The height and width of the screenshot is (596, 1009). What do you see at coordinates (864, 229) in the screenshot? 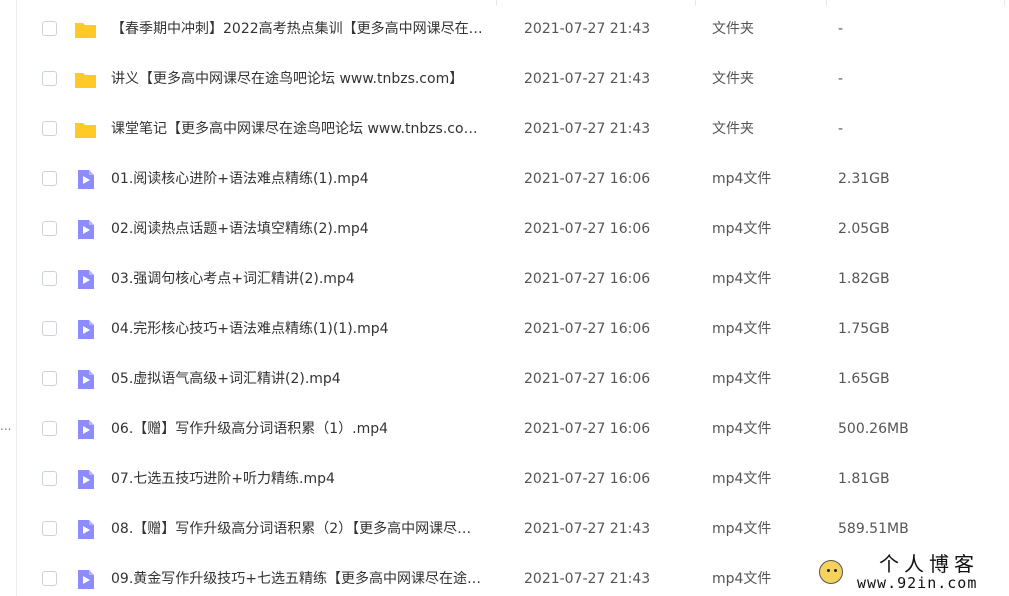
I see `file-size: 2.05GB` at bounding box center [864, 229].